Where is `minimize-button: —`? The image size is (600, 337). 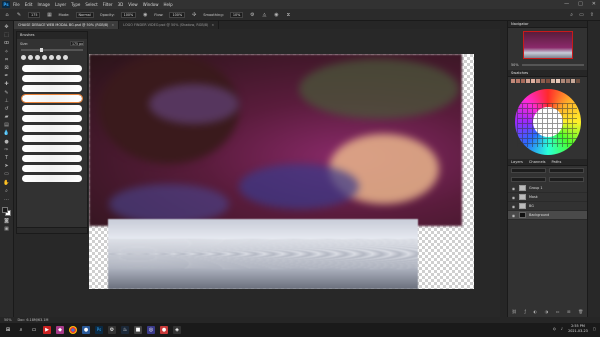 minimize-button: — is located at coordinates (566, 4).